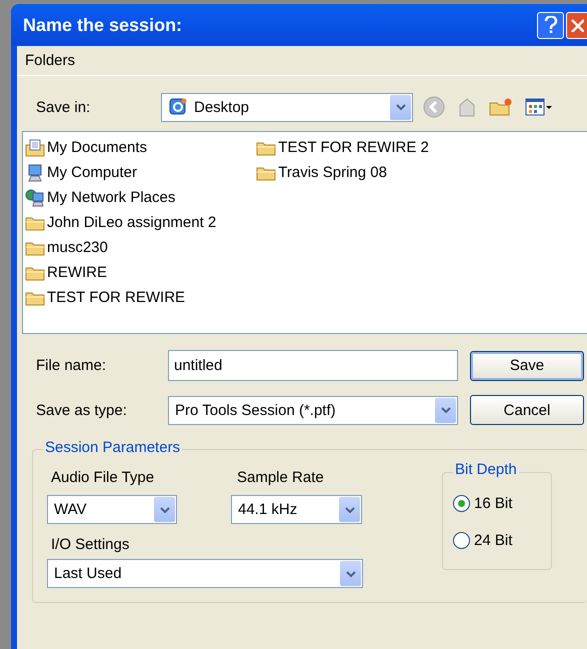 The height and width of the screenshot is (649, 587). I want to click on file-item: TEST FOR REWIRE 2, so click(342, 147).